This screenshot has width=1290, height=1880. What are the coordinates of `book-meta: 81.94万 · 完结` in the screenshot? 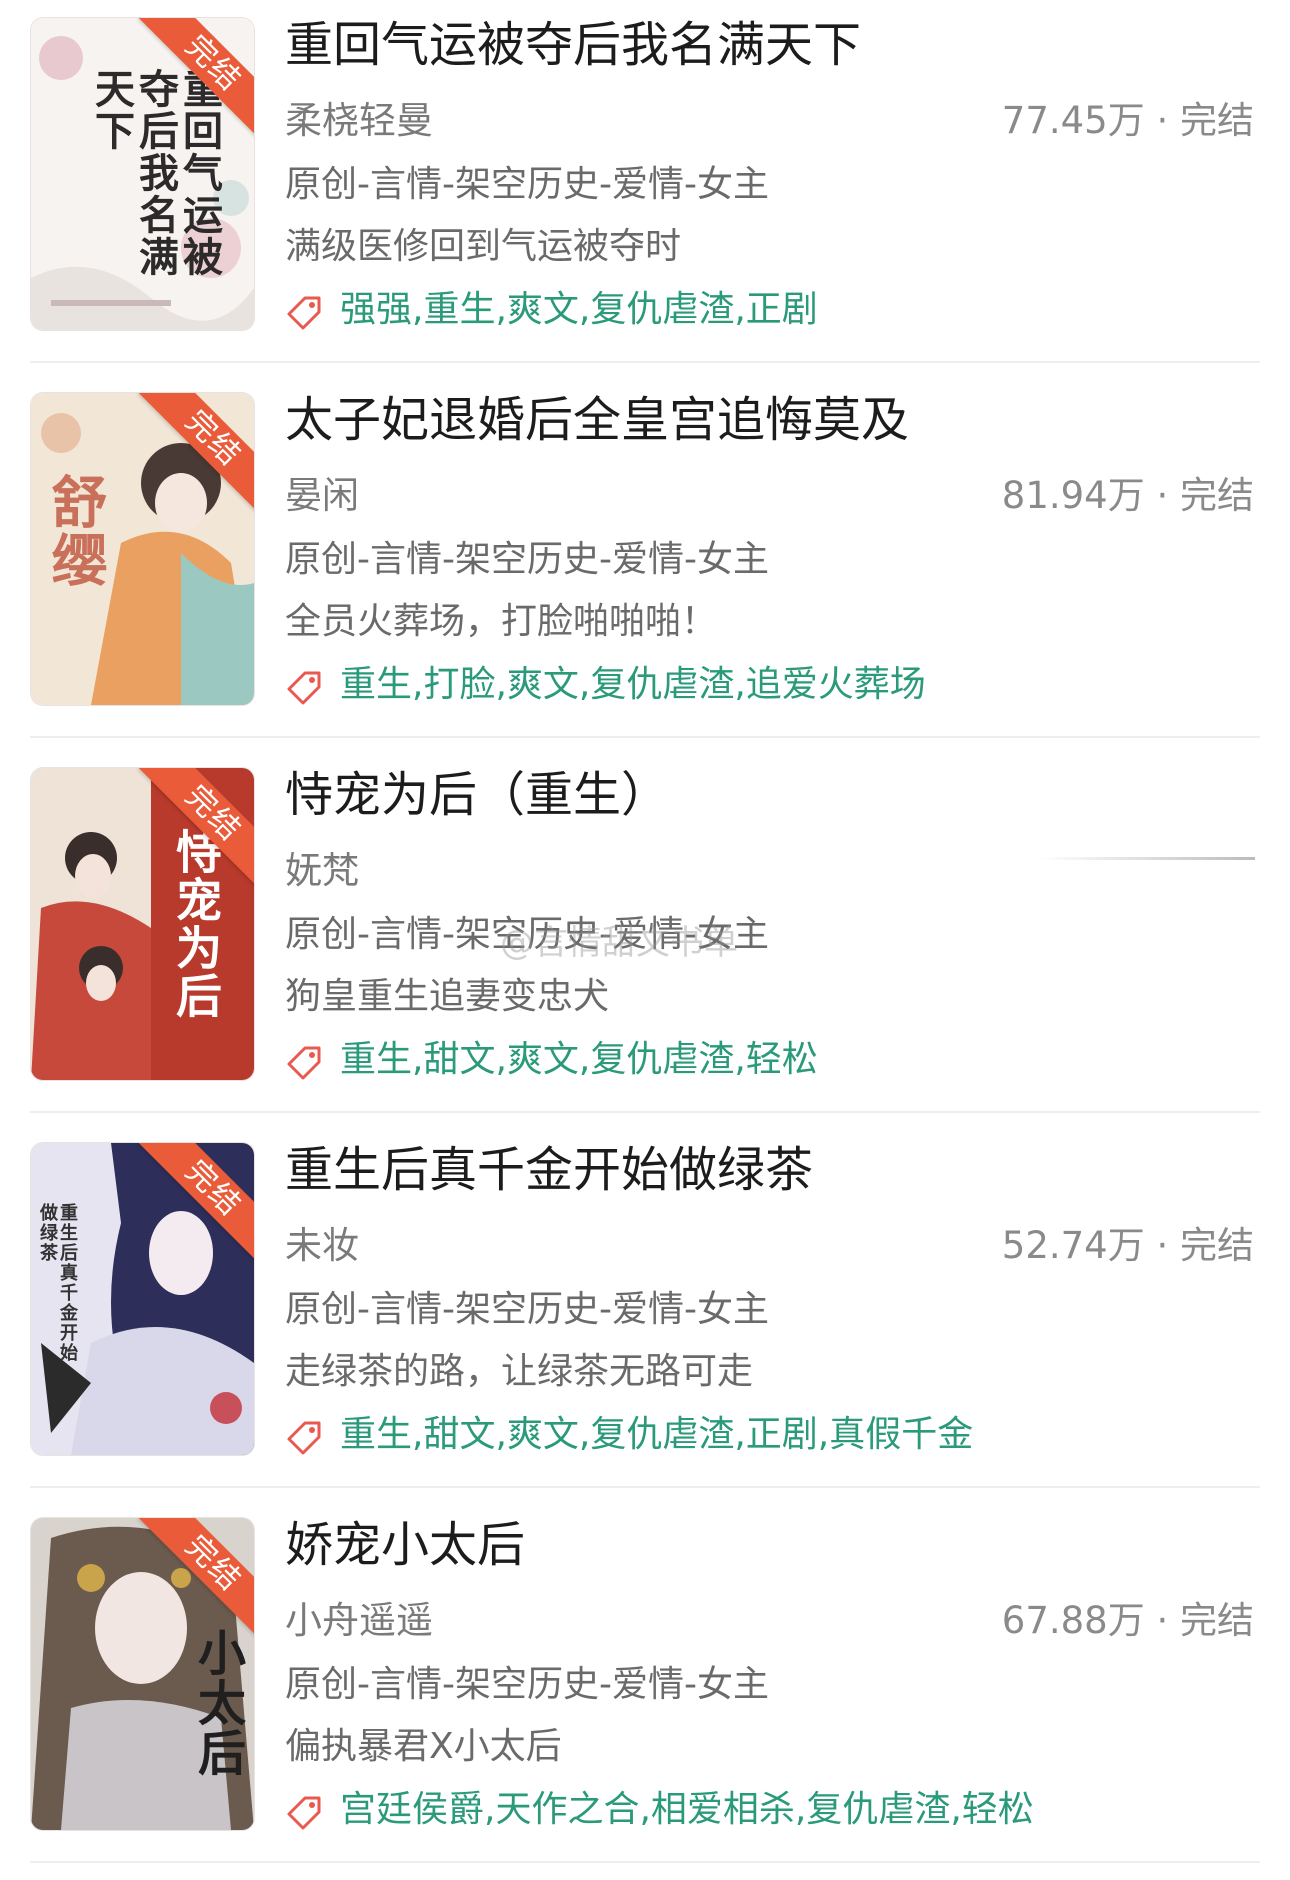 It's located at (1127, 495).